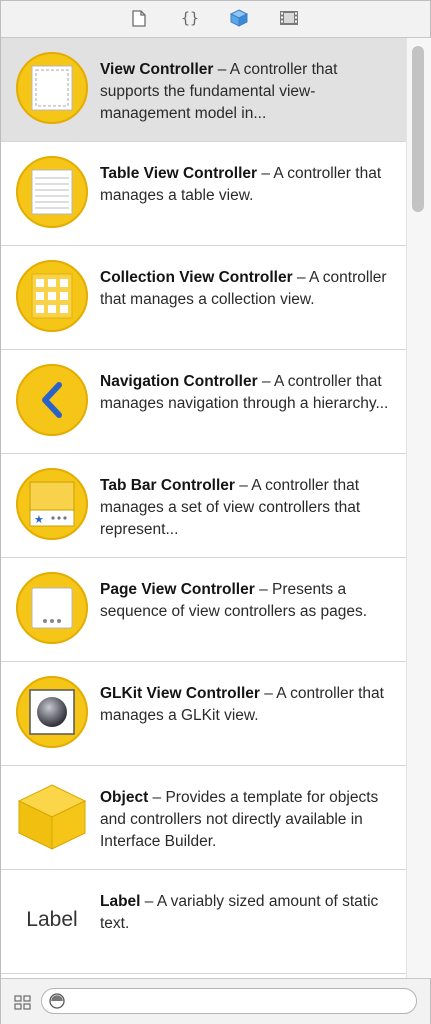 The image size is (431, 1024). Describe the element at coordinates (418, 129) in the screenshot. I see `scrollbar-thumb` at that location.